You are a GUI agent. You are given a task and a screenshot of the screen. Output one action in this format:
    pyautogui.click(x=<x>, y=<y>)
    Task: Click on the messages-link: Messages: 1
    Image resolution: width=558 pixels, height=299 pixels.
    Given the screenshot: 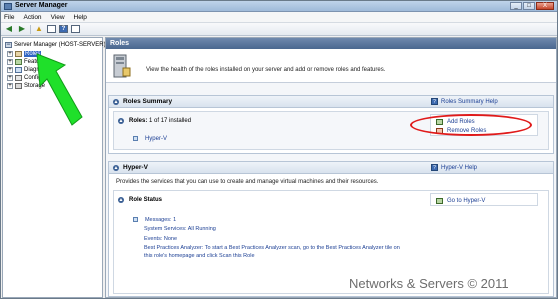 What is the action you would take?
    pyautogui.click(x=160, y=220)
    